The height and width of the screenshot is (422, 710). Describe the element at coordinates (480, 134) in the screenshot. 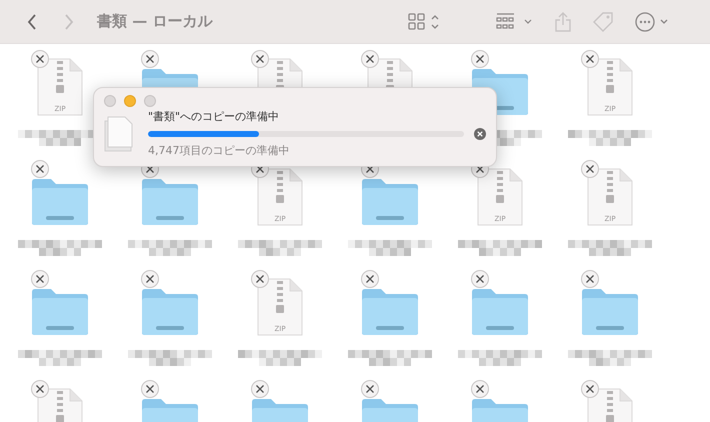

I see `cancel-icon` at that location.